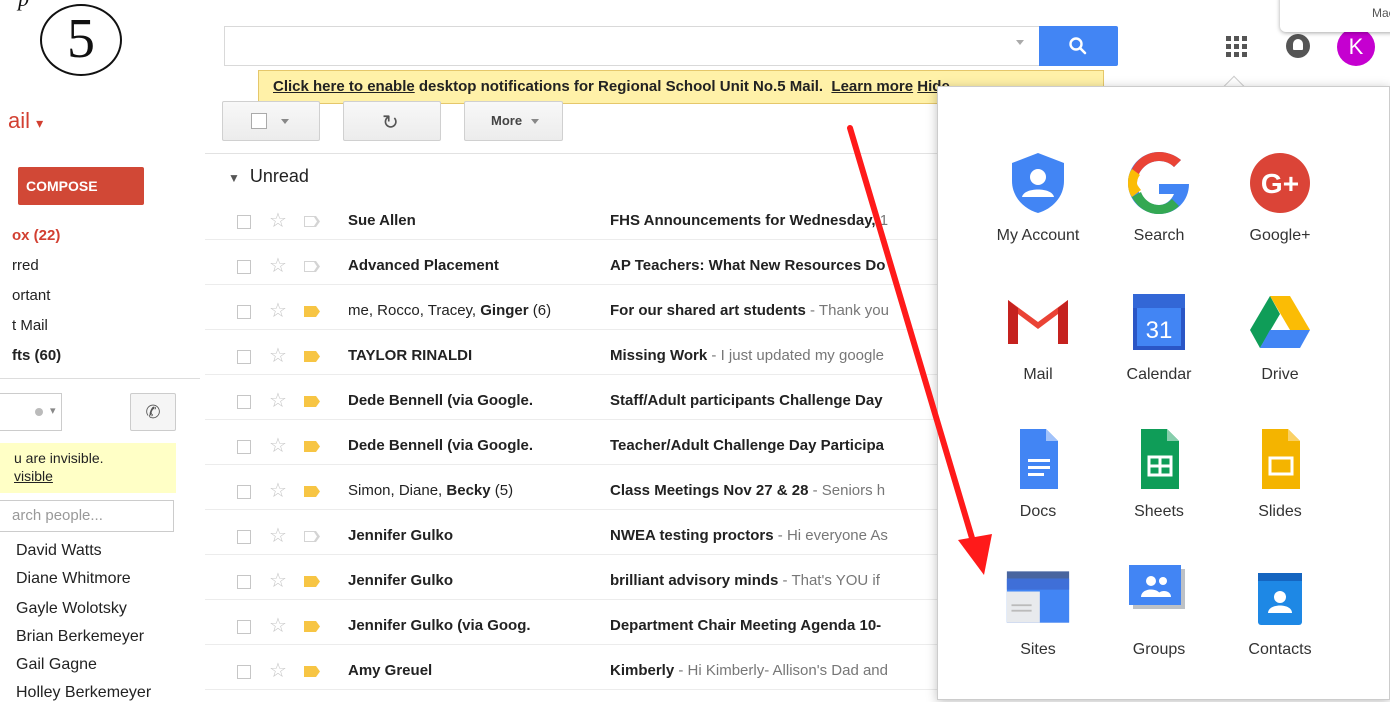 The width and height of the screenshot is (1390, 702). What do you see at coordinates (1280, 612) in the screenshot?
I see `app-contacts: Contacts` at bounding box center [1280, 612].